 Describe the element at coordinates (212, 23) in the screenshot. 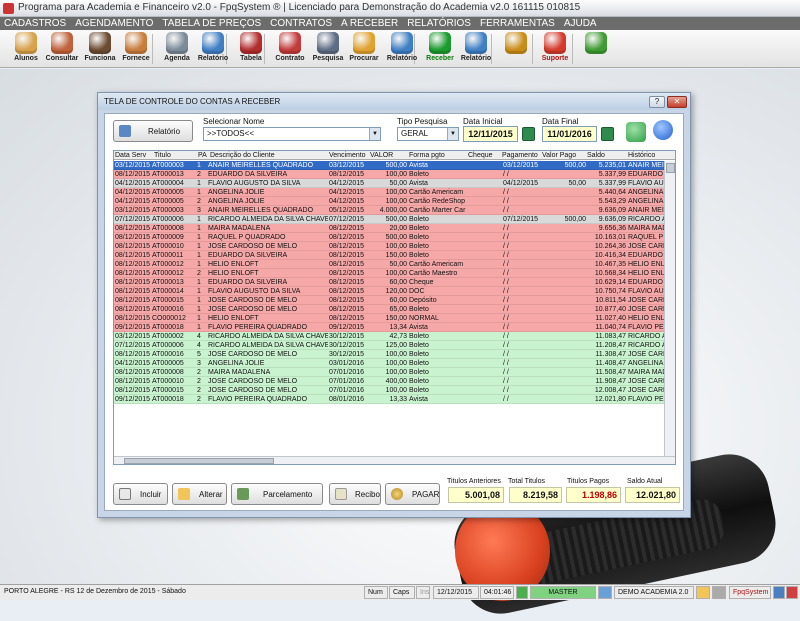

I see `menu-item-2: TABELA DE PREÇOS` at that location.